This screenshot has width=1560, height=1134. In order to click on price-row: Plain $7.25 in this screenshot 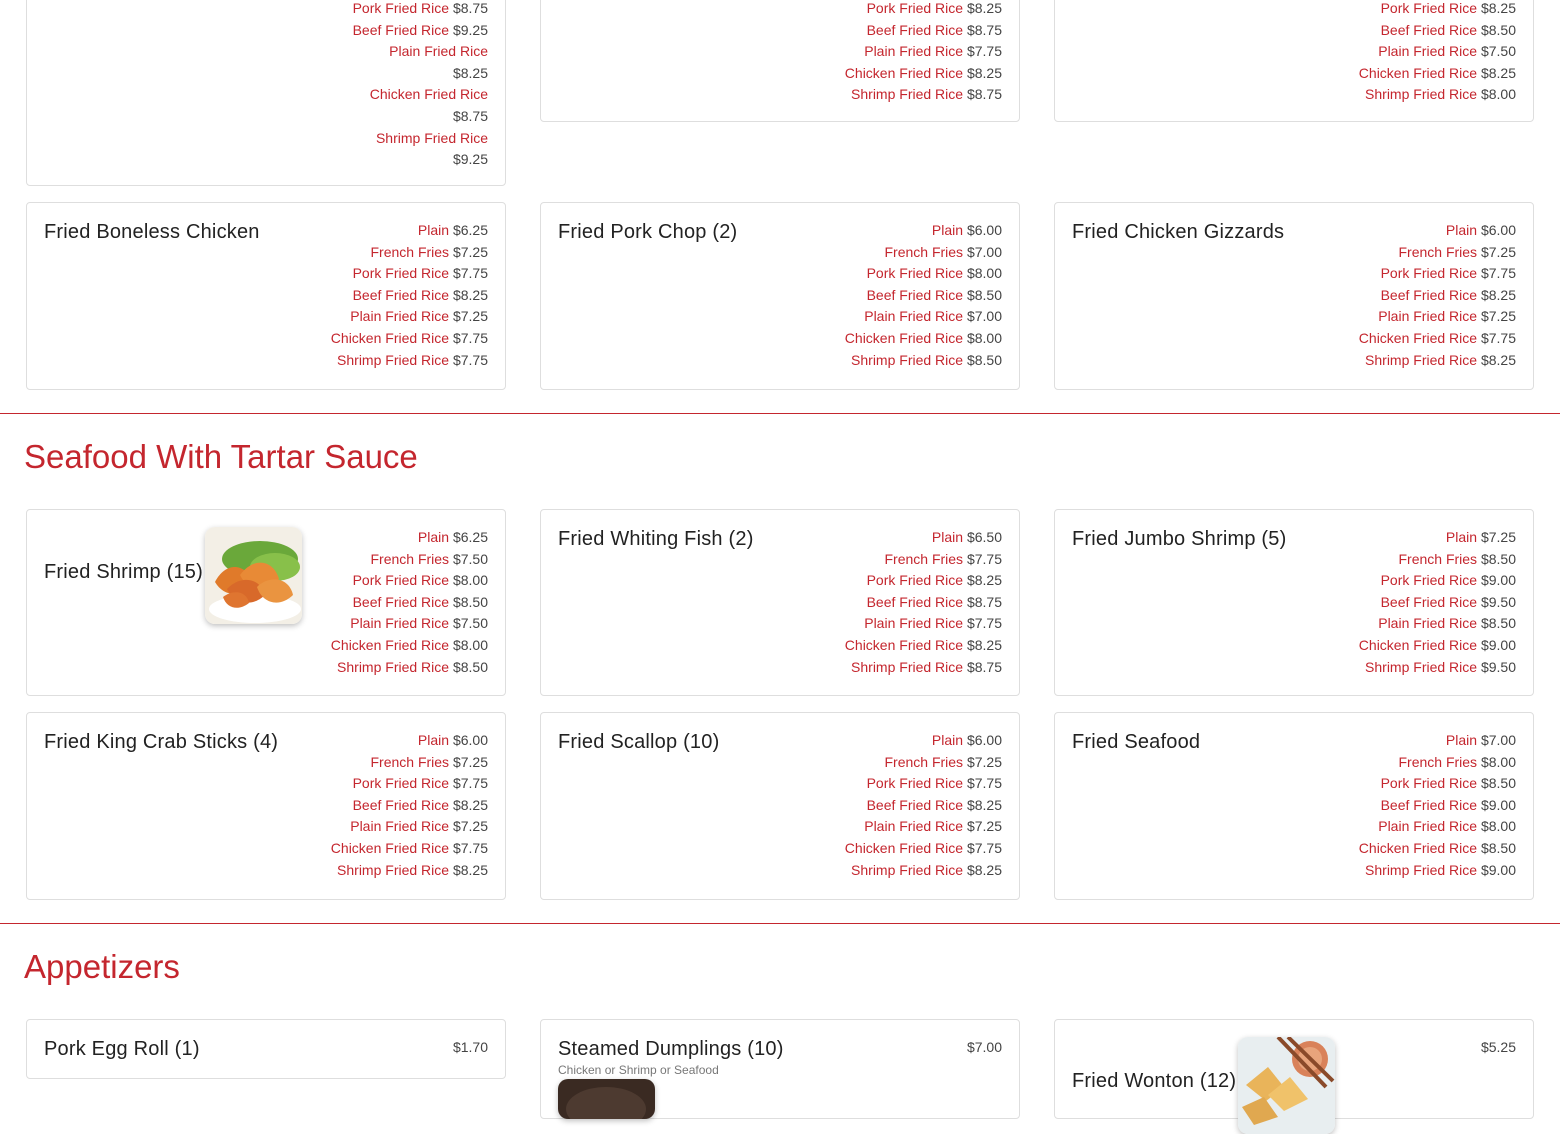, I will do `click(1437, 538)`.